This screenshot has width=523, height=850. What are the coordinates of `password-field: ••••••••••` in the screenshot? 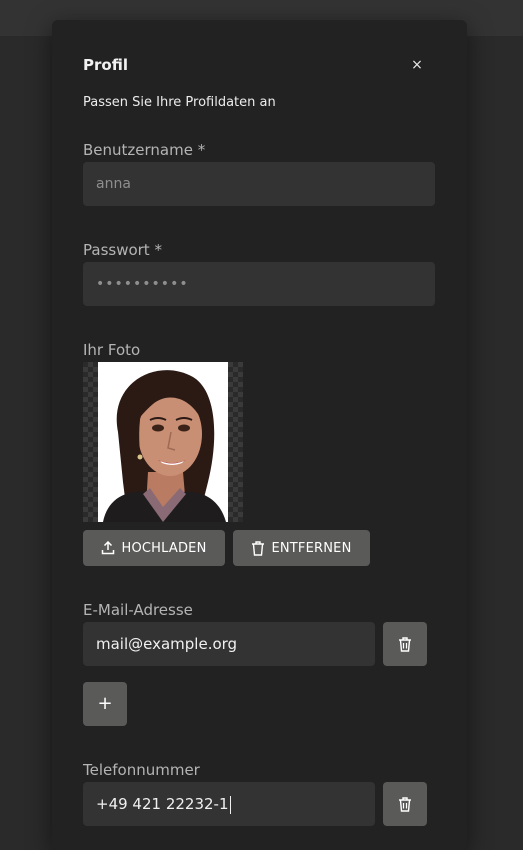 It's located at (259, 284).